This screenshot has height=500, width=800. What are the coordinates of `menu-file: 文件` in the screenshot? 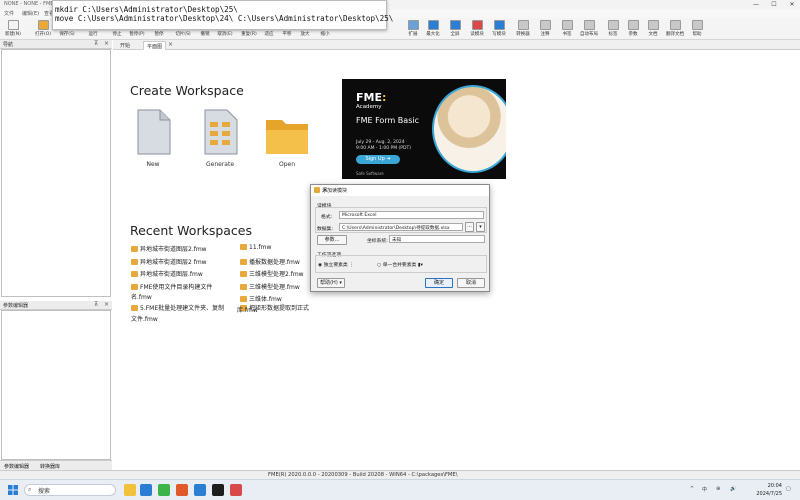 It's located at (9, 13).